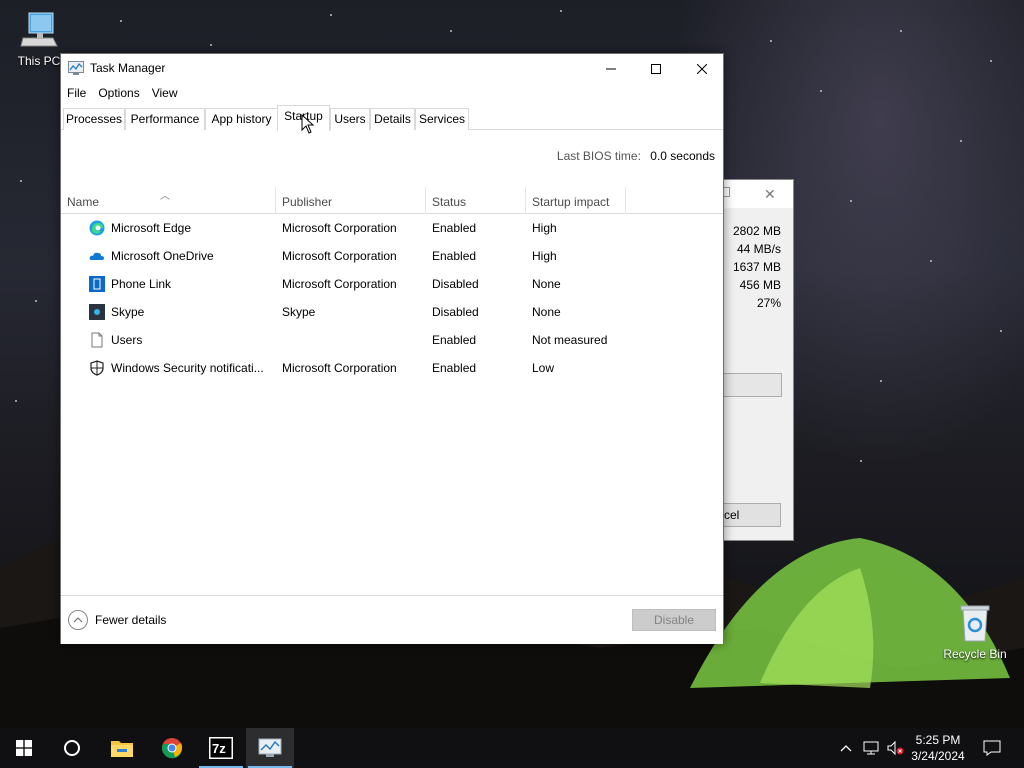 The height and width of the screenshot is (768, 1024). Describe the element at coordinates (392, 68) in the screenshot. I see `title-bar: Task Manager` at that location.